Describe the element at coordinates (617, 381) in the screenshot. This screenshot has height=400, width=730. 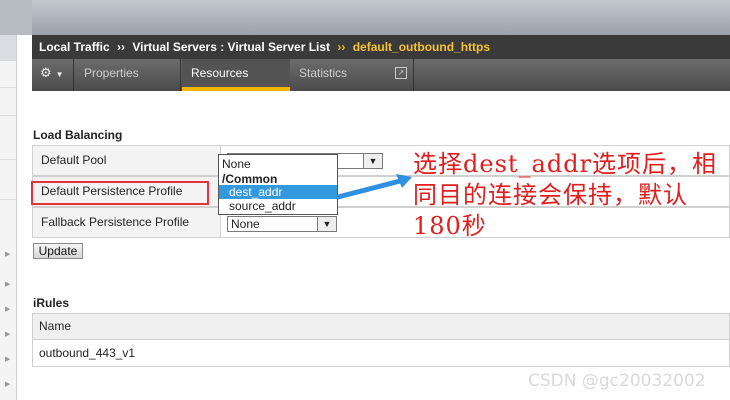
I see `watermark: CSDN @gc20032002` at that location.